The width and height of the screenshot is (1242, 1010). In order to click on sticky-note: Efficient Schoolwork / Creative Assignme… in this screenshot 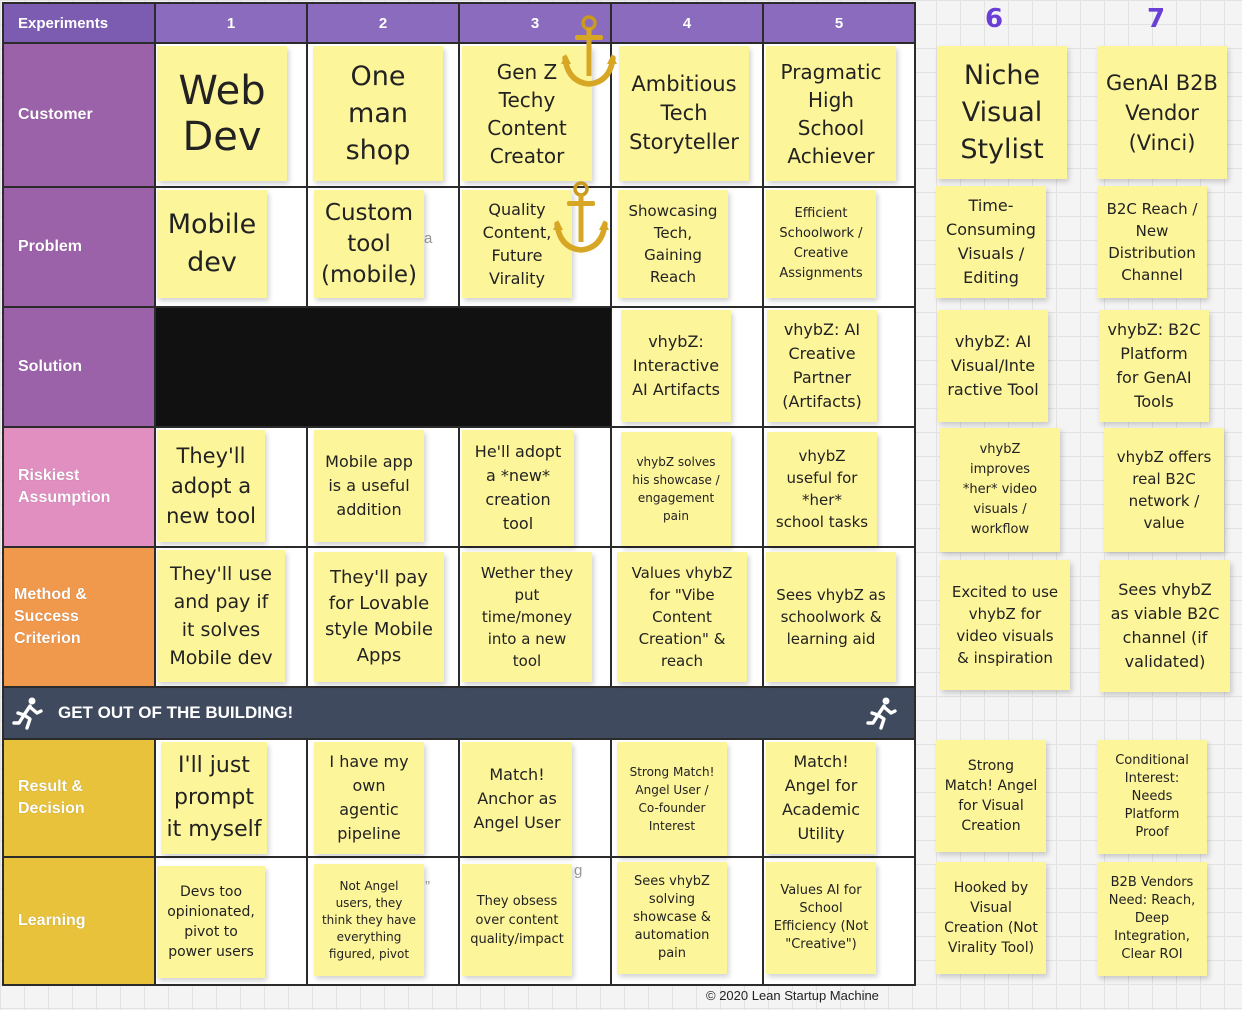, I will do `click(821, 244)`.